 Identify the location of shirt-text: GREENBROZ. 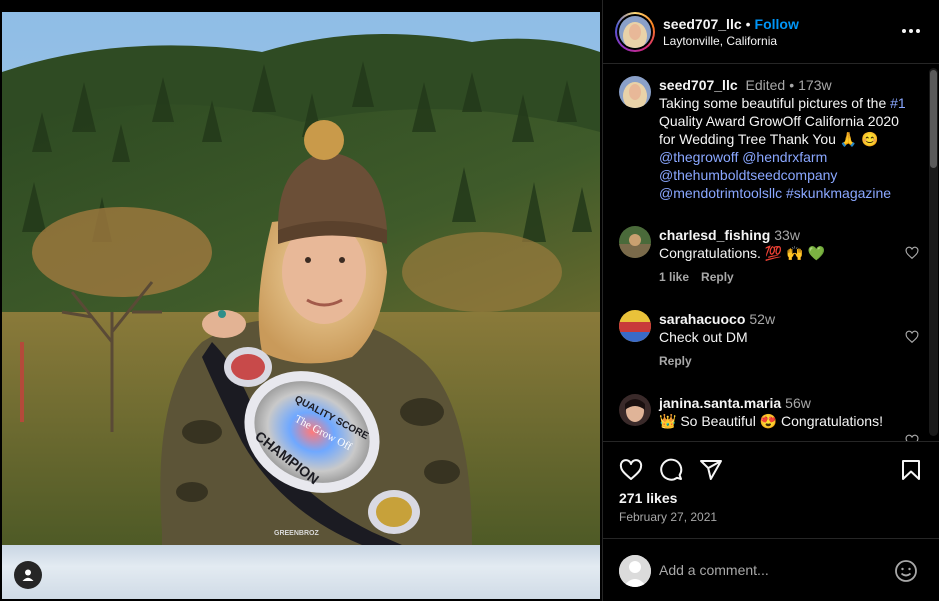
(296, 533).